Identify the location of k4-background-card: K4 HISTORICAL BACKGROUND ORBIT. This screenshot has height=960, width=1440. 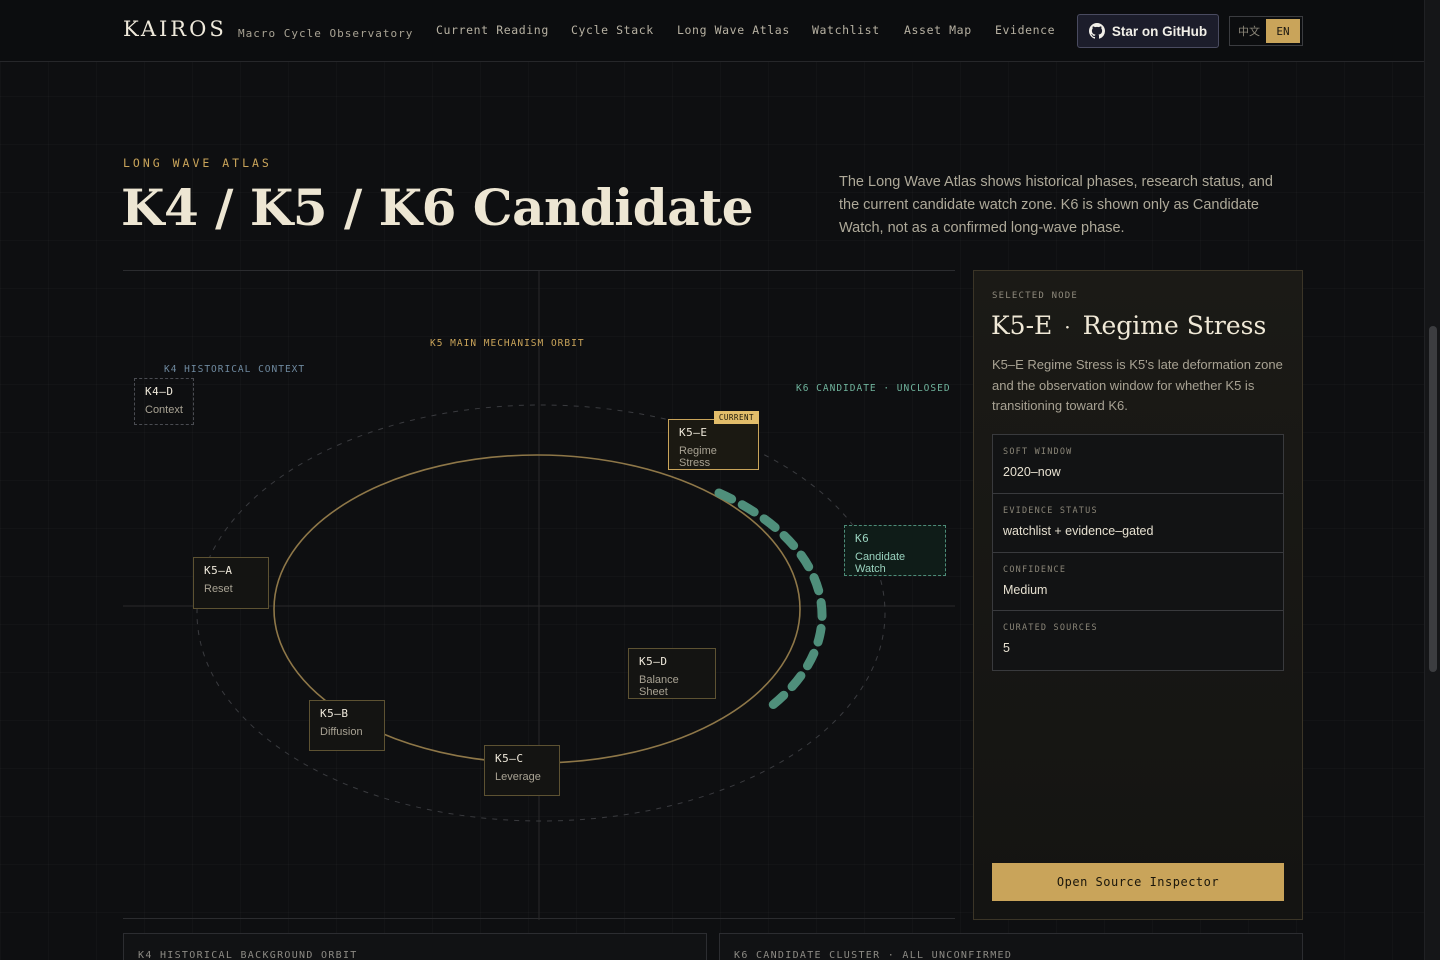
(415, 946).